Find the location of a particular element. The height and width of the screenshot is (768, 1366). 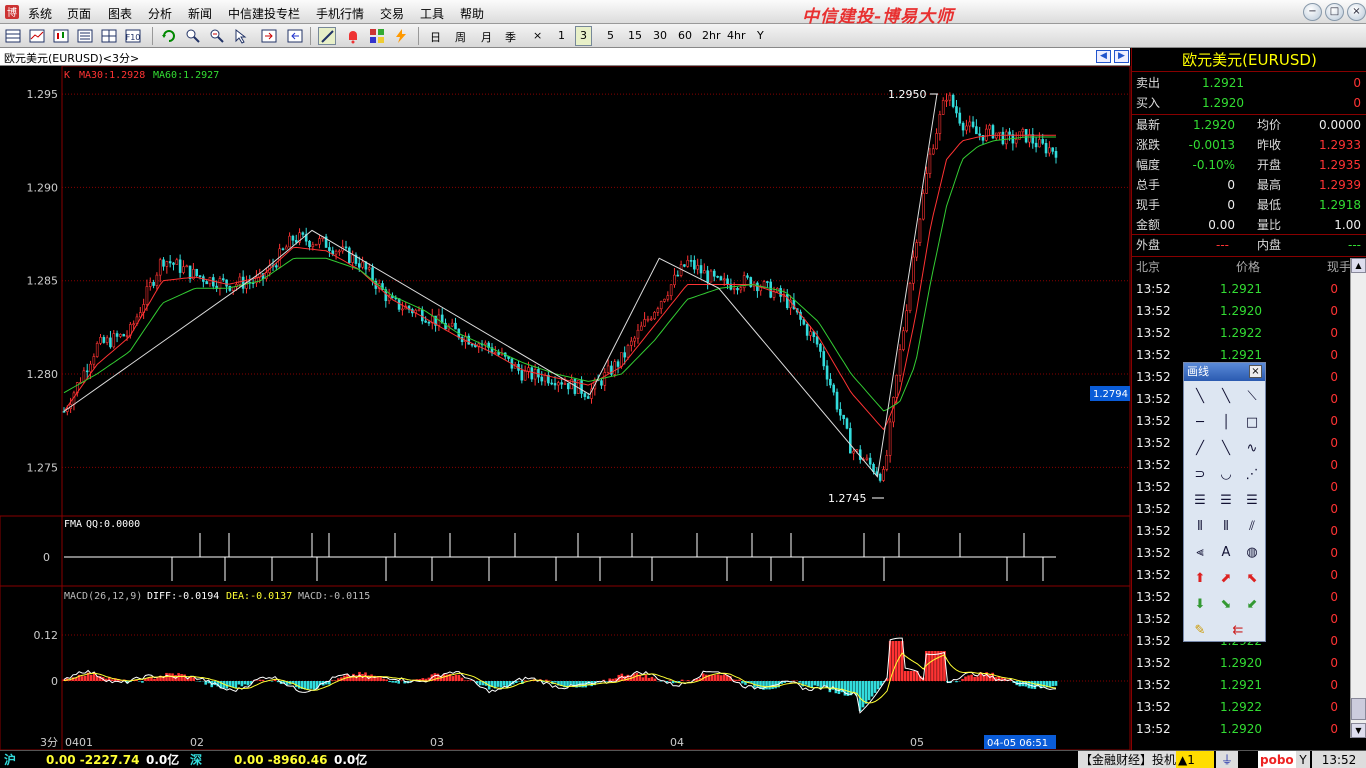

minimize-button: − is located at coordinates (1312, 12).